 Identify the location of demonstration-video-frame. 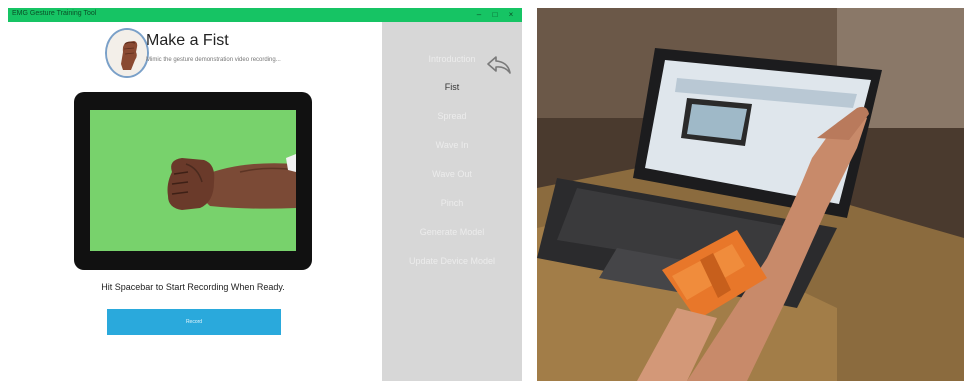
(193, 181).